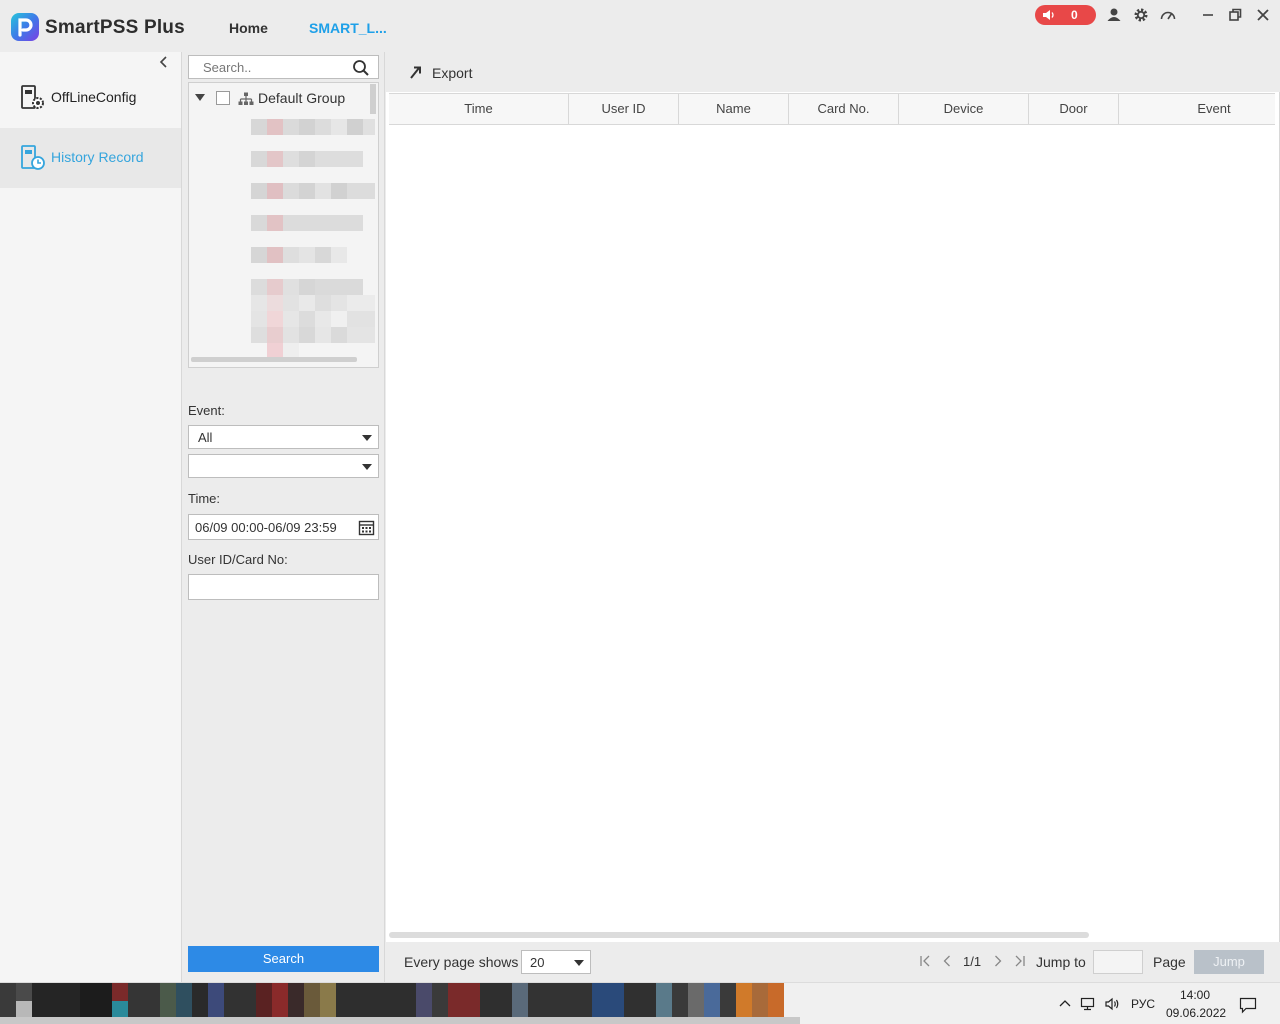  Describe the element at coordinates (366, 527) in the screenshot. I see `calendar-icon` at that location.